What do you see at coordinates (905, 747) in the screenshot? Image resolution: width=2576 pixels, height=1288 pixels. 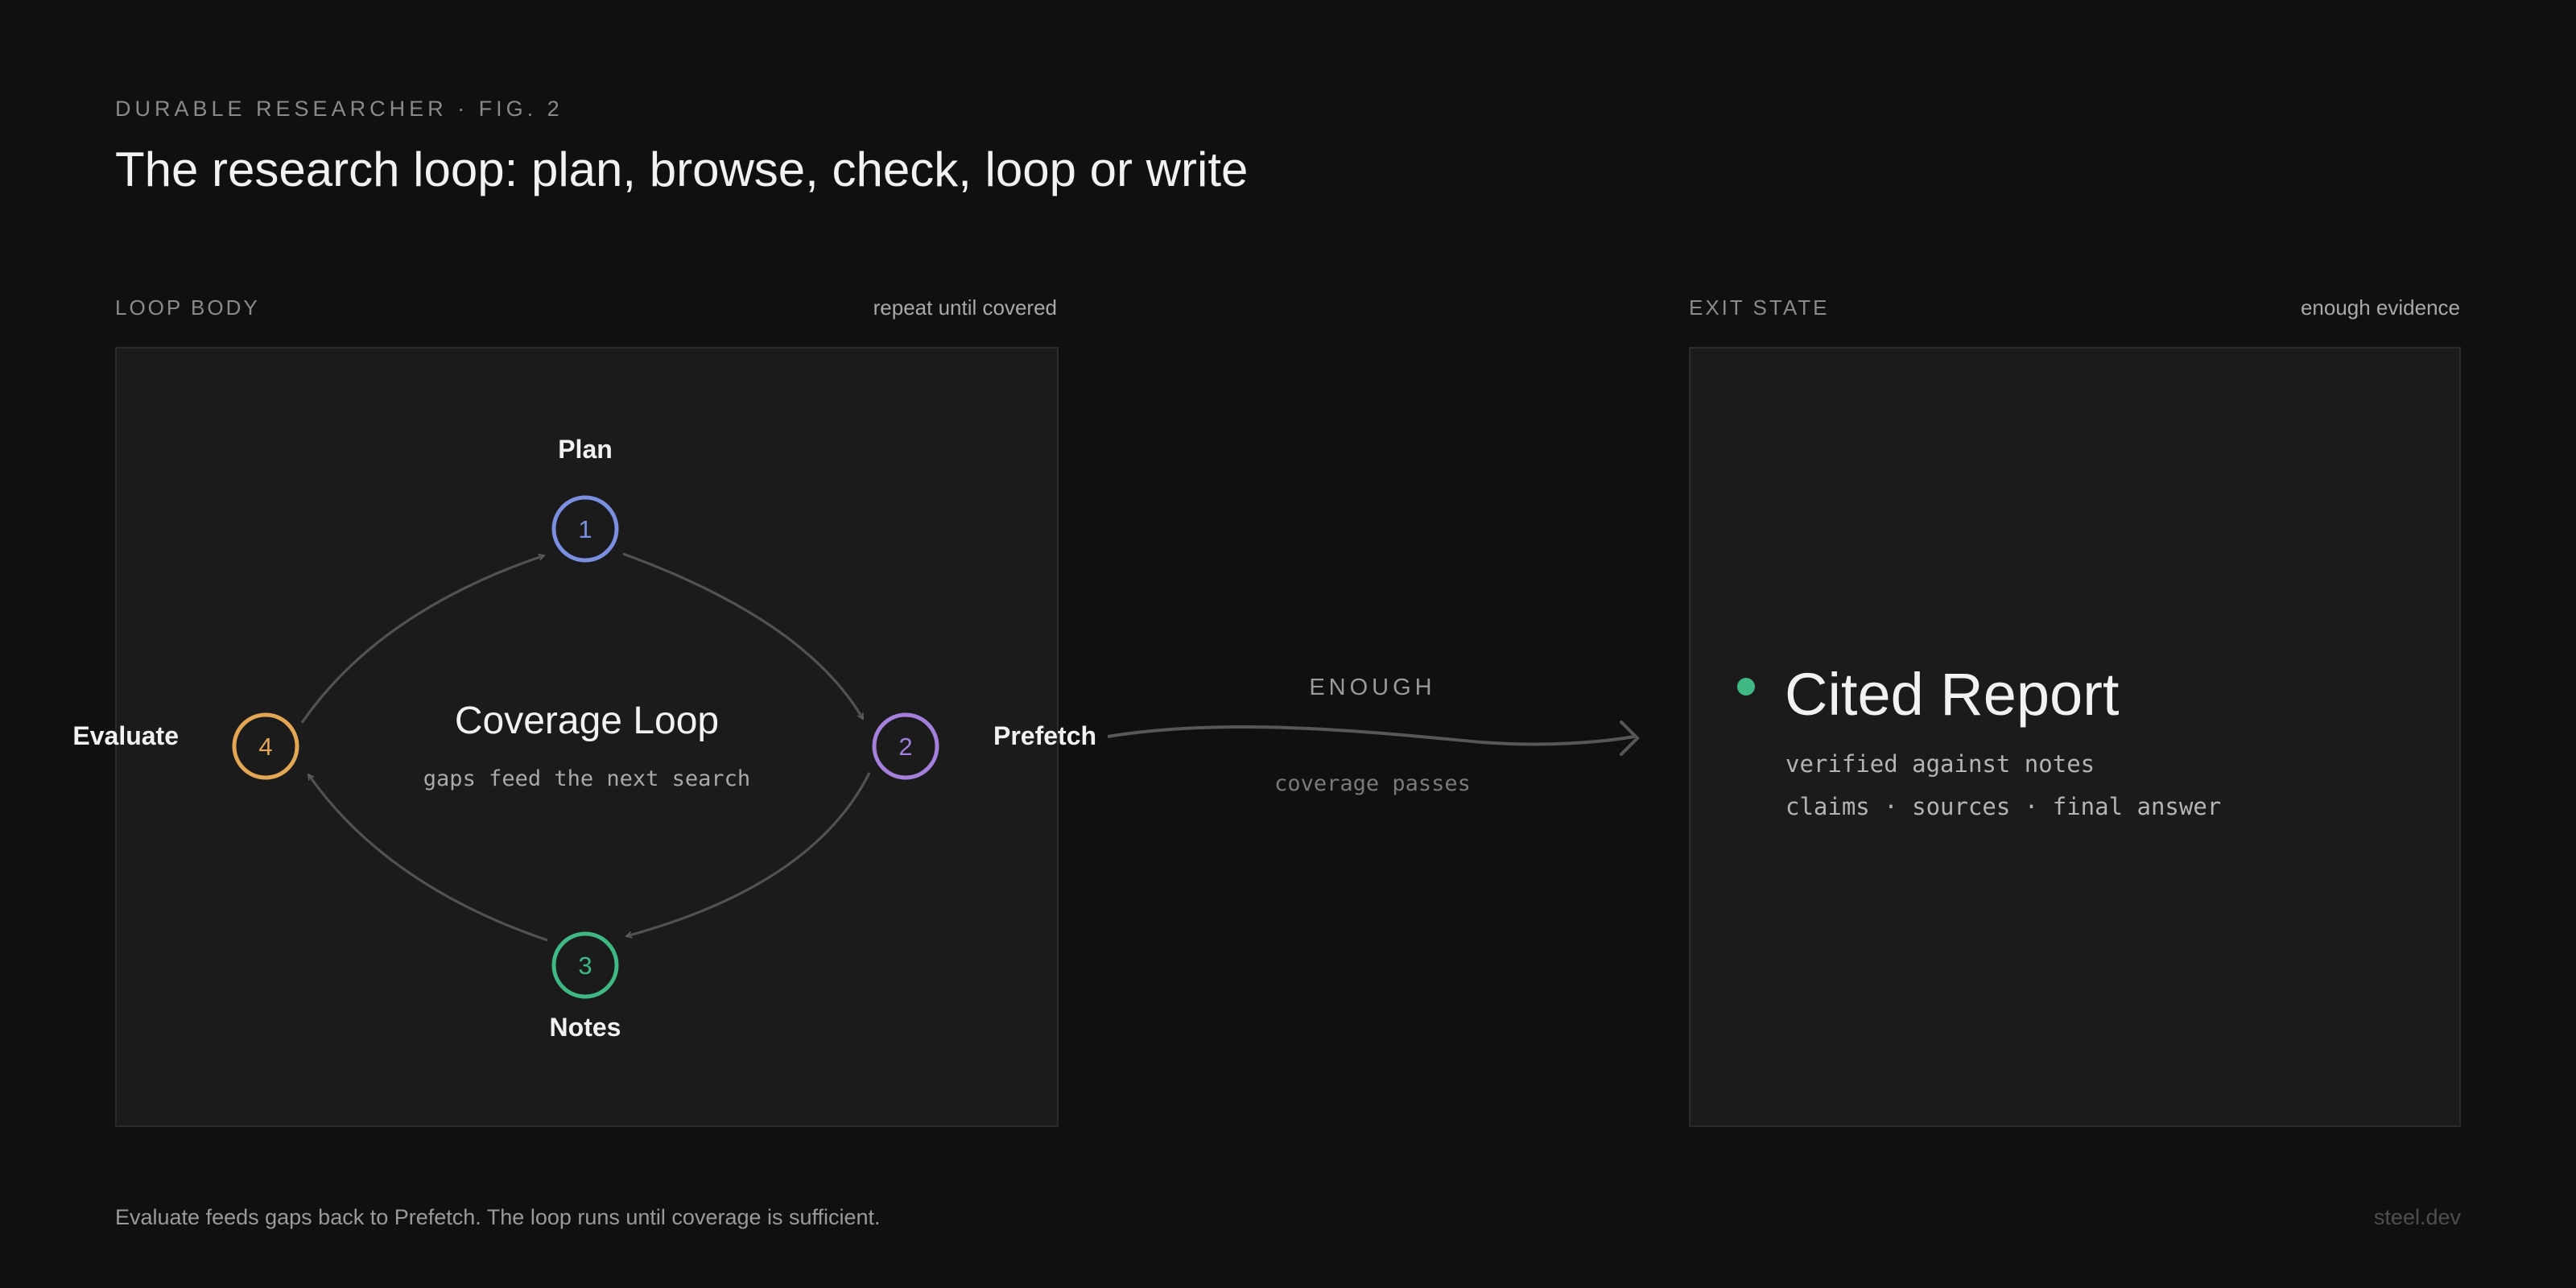 I see `node-2-number: 2` at bounding box center [905, 747].